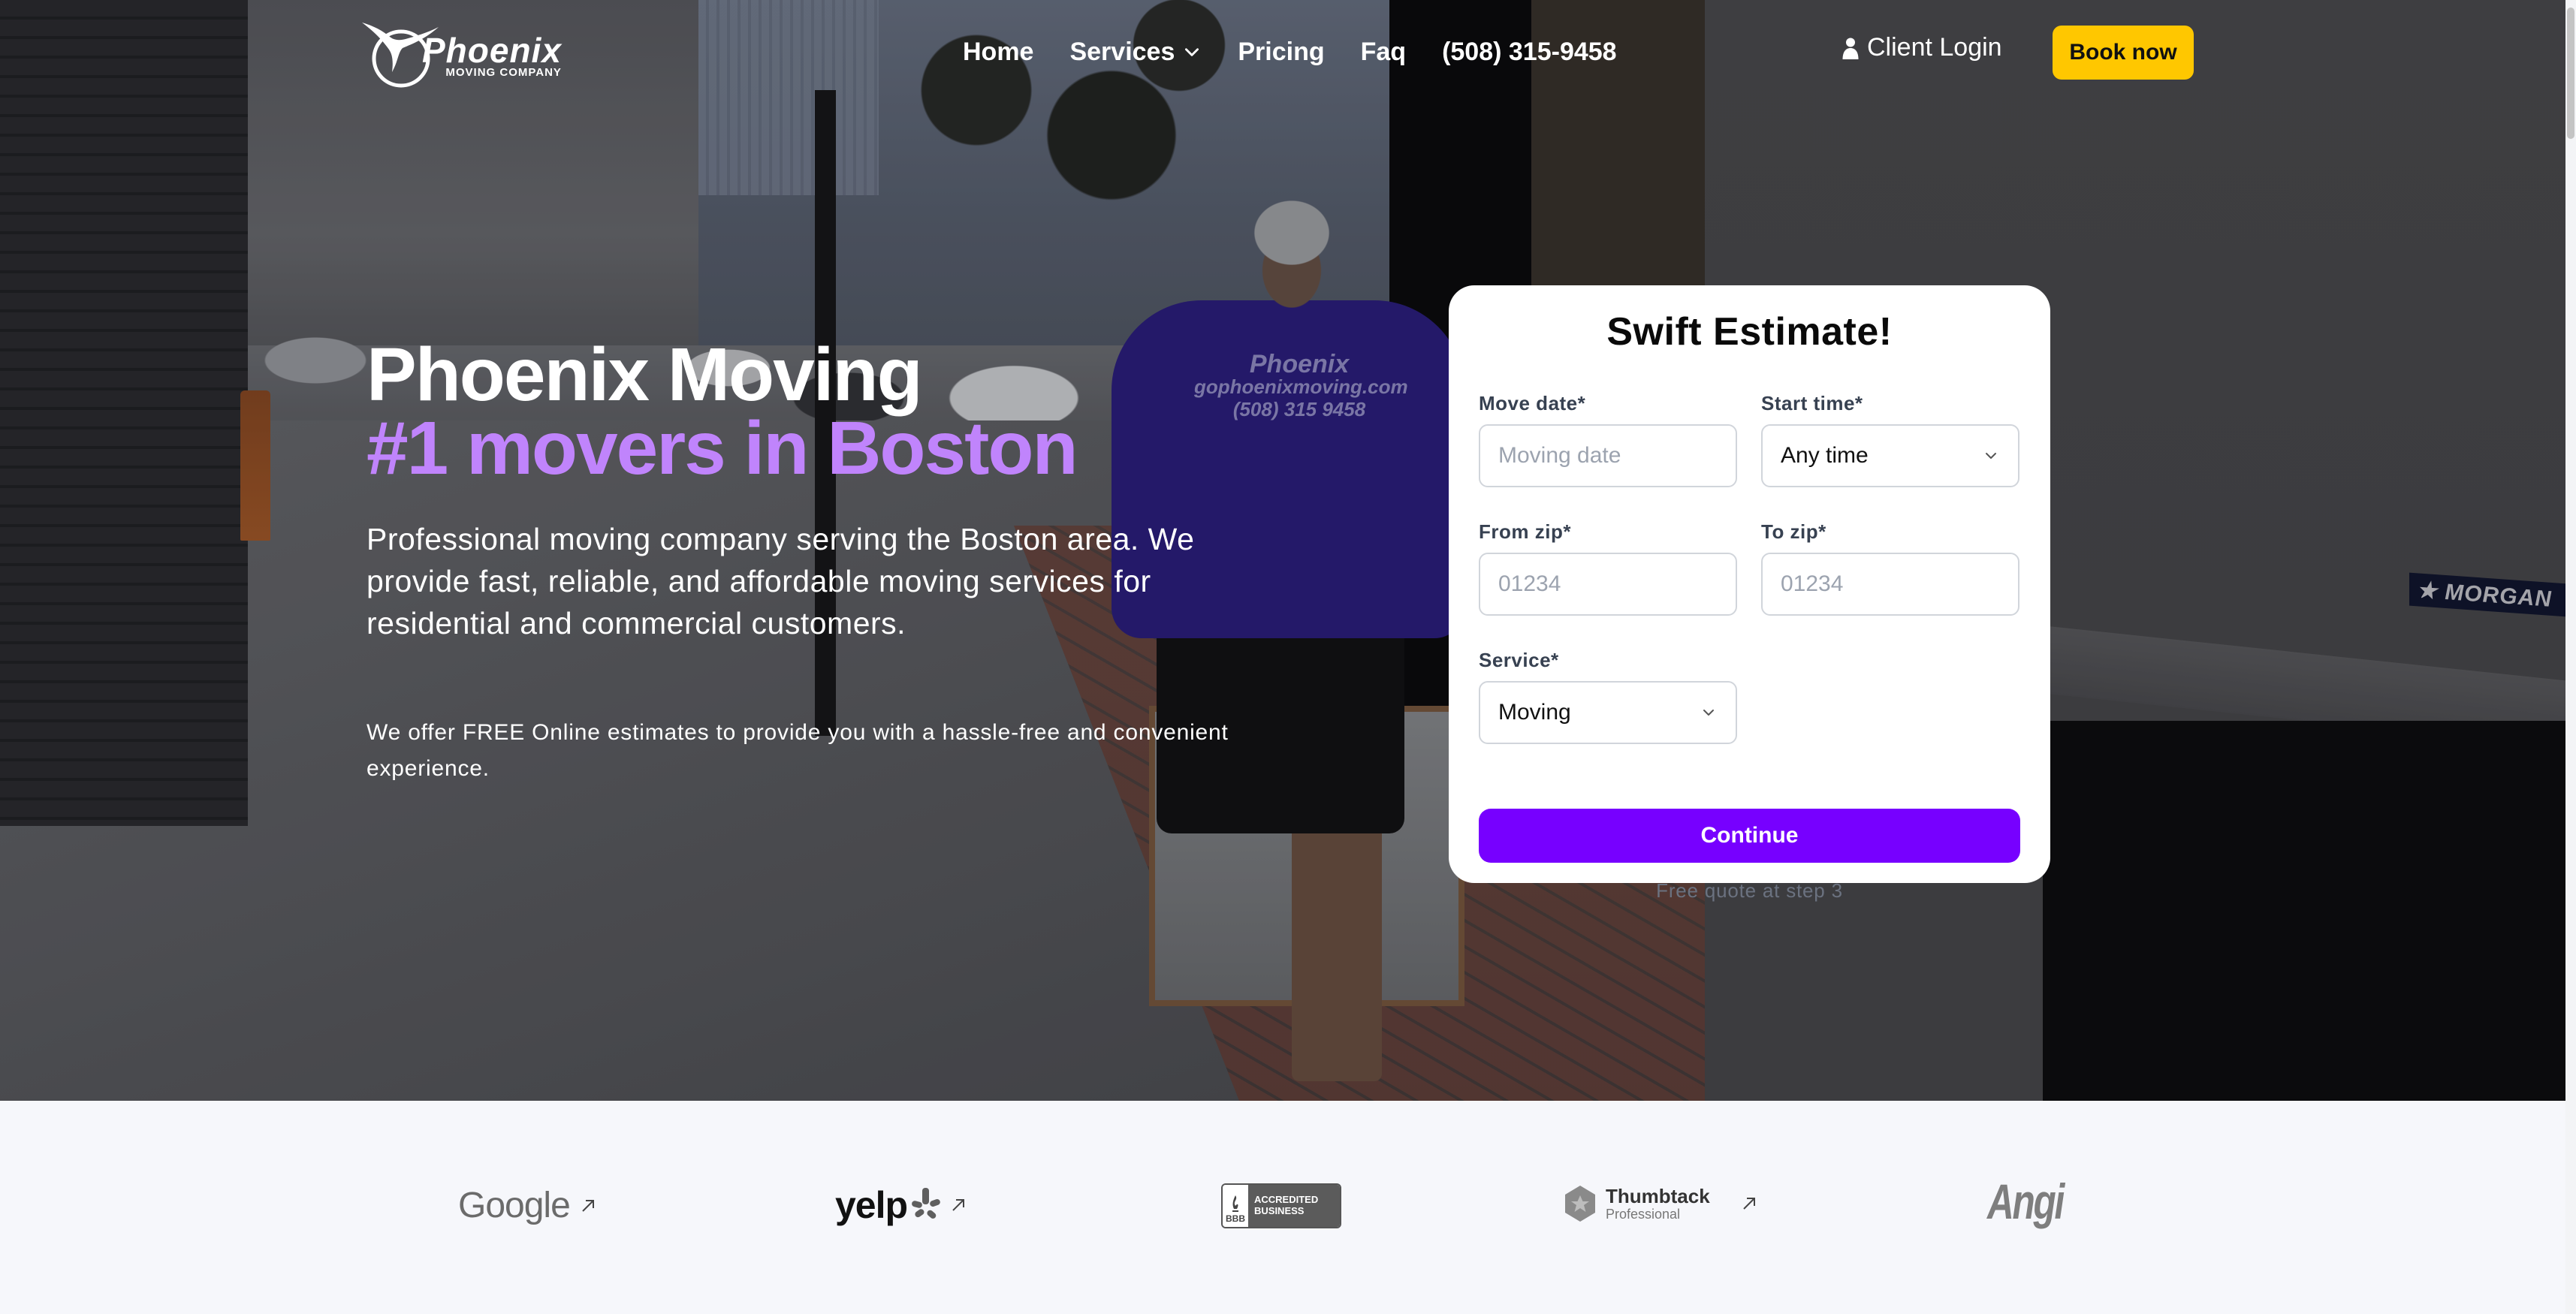  Describe the element at coordinates (2570, 74) in the screenshot. I see `page-scrollbar-thumb` at that location.